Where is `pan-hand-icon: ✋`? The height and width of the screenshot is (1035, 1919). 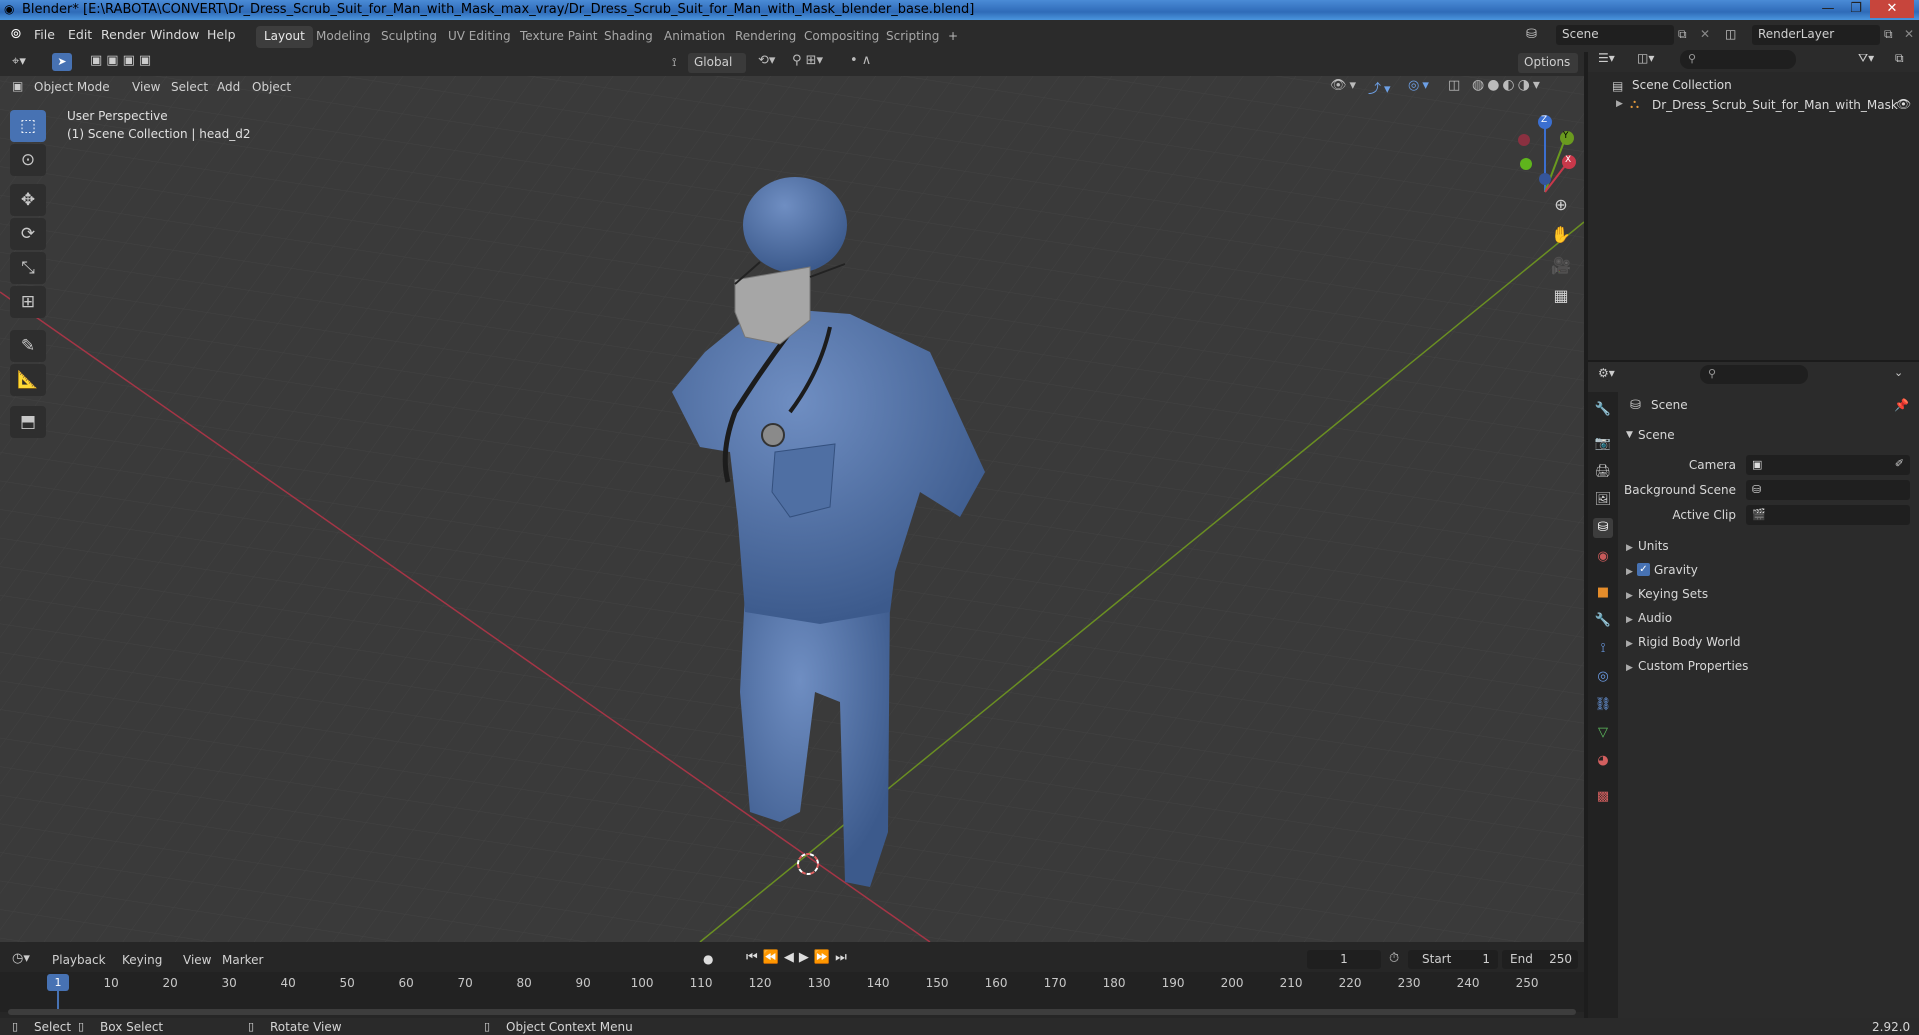 pan-hand-icon: ✋ is located at coordinates (1561, 235).